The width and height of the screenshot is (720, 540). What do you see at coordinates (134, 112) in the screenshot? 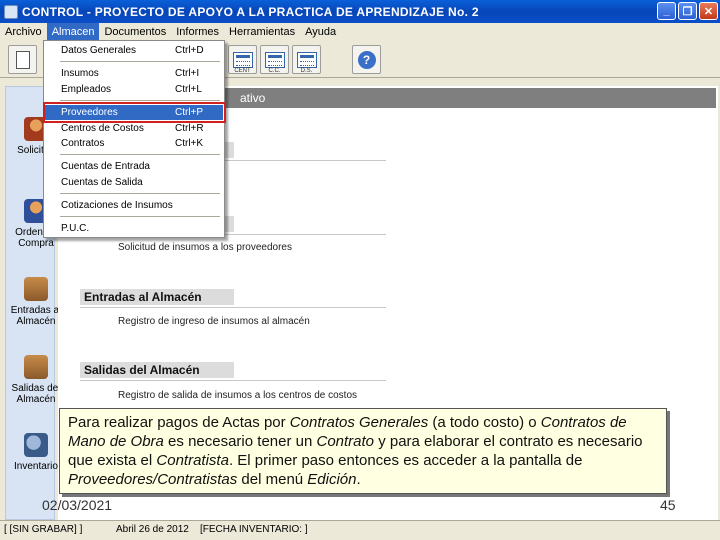
I see `highlight-box` at bounding box center [134, 112].